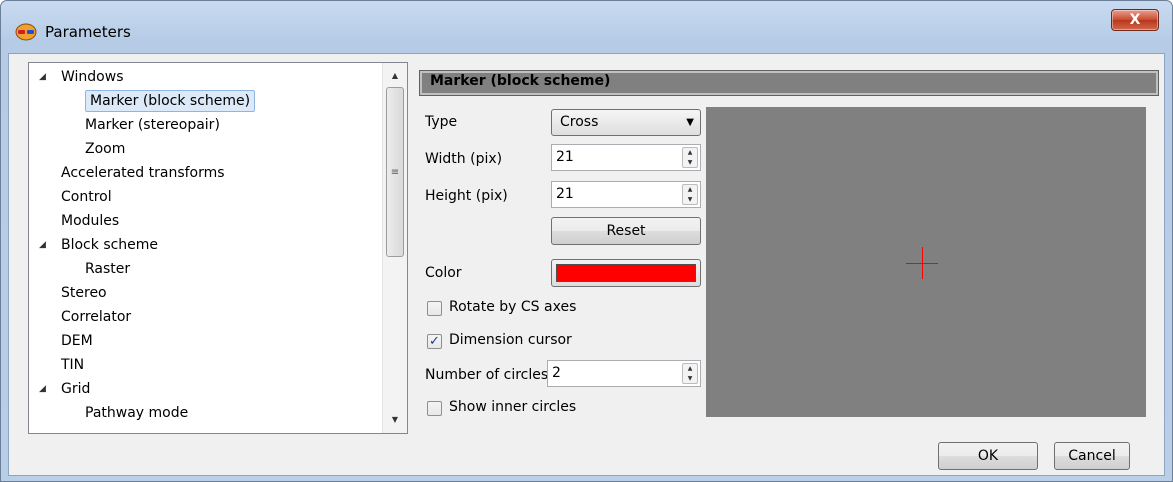 The width and height of the screenshot is (1173, 482). I want to click on tree-item-label: Pathway mode, so click(137, 413).